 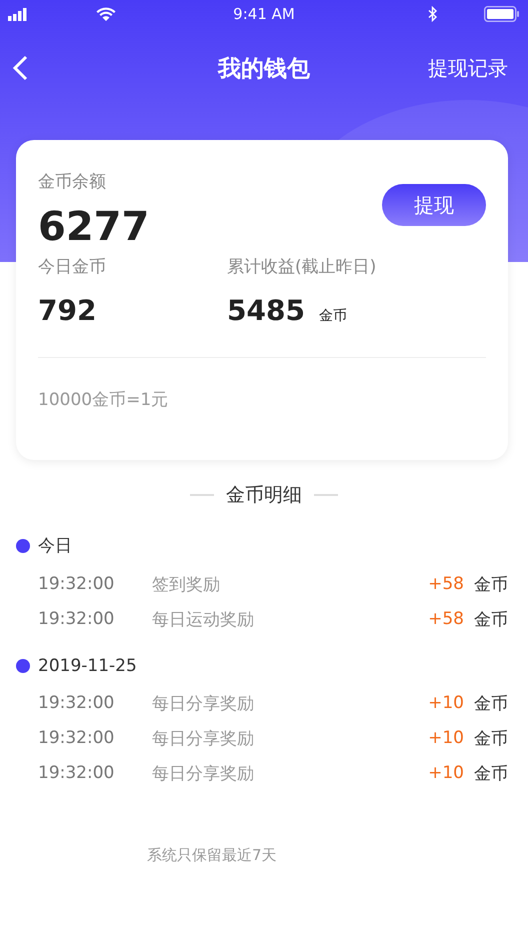 I want to click on group-date: 2019-11-25, so click(x=87, y=666).